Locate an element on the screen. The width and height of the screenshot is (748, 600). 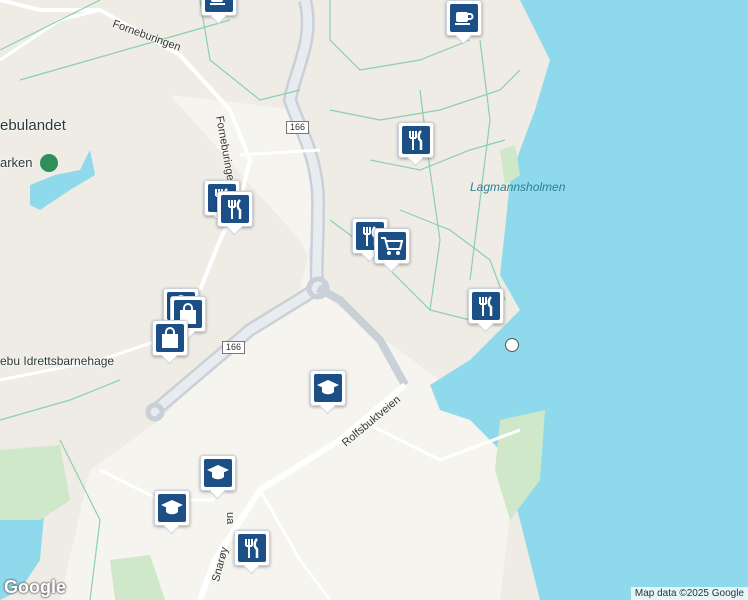
park-icon is located at coordinates (49, 163).